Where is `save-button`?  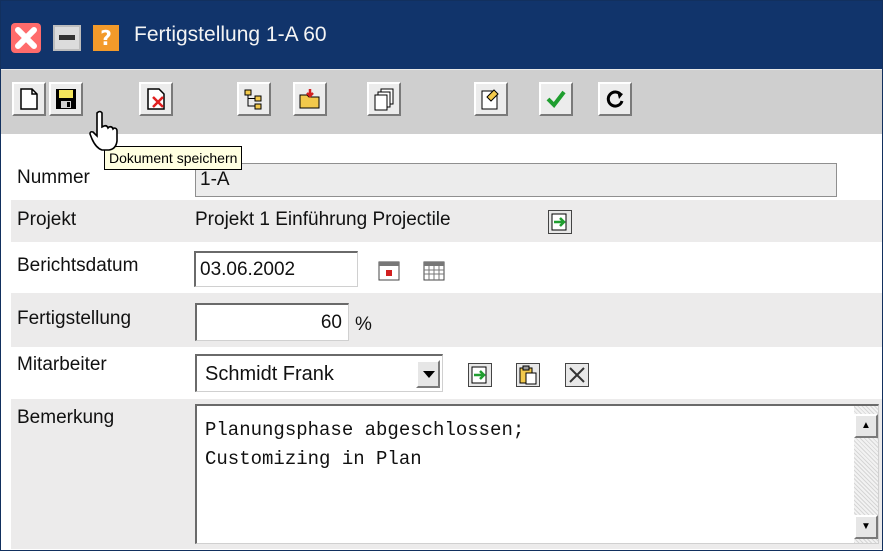
save-button is located at coordinates (66, 99).